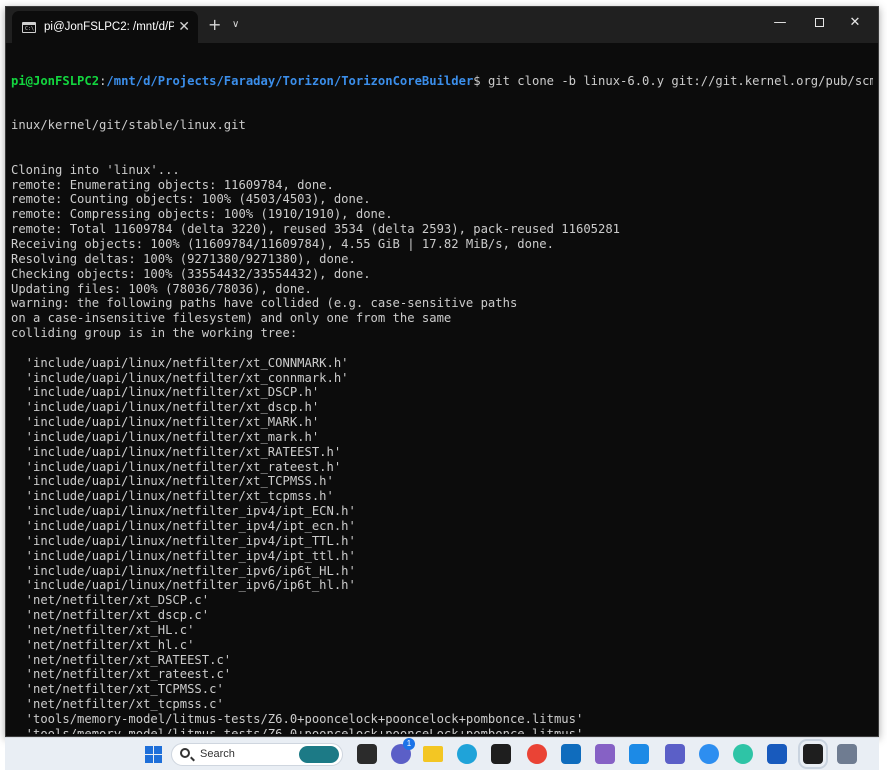 This screenshot has width=887, height=774. I want to click on prompt-symbol: $, so click(477, 80).